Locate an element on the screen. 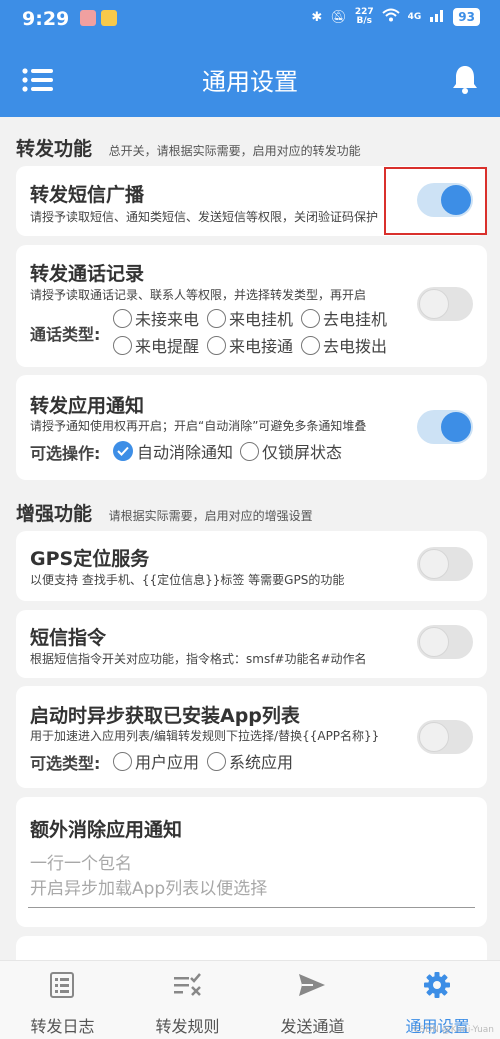 The height and width of the screenshot is (1039, 500). nav-label: 转发日志 is located at coordinates (62, 1026).